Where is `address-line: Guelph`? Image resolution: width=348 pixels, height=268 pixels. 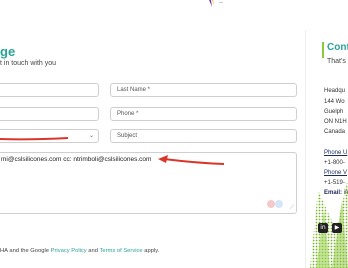
address-line: Guelph is located at coordinates (334, 112).